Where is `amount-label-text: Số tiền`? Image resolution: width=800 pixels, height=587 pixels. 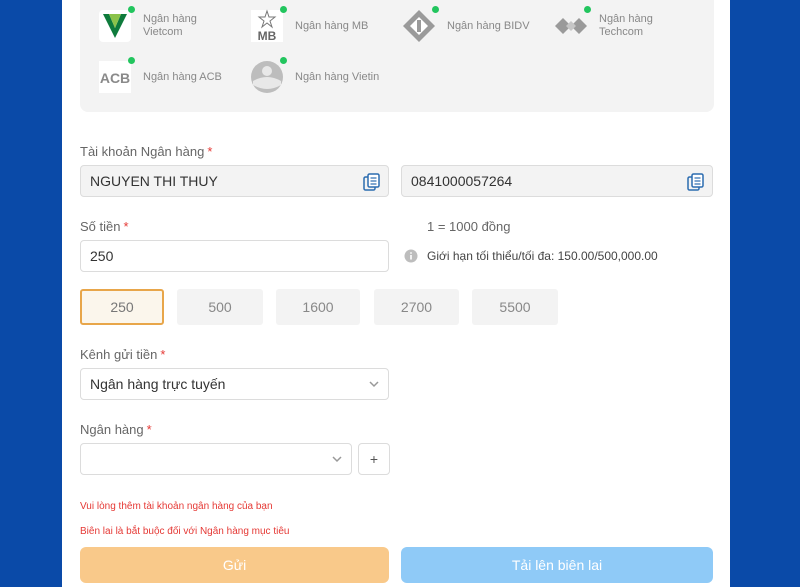 amount-label-text: Số tiền is located at coordinates (100, 226).